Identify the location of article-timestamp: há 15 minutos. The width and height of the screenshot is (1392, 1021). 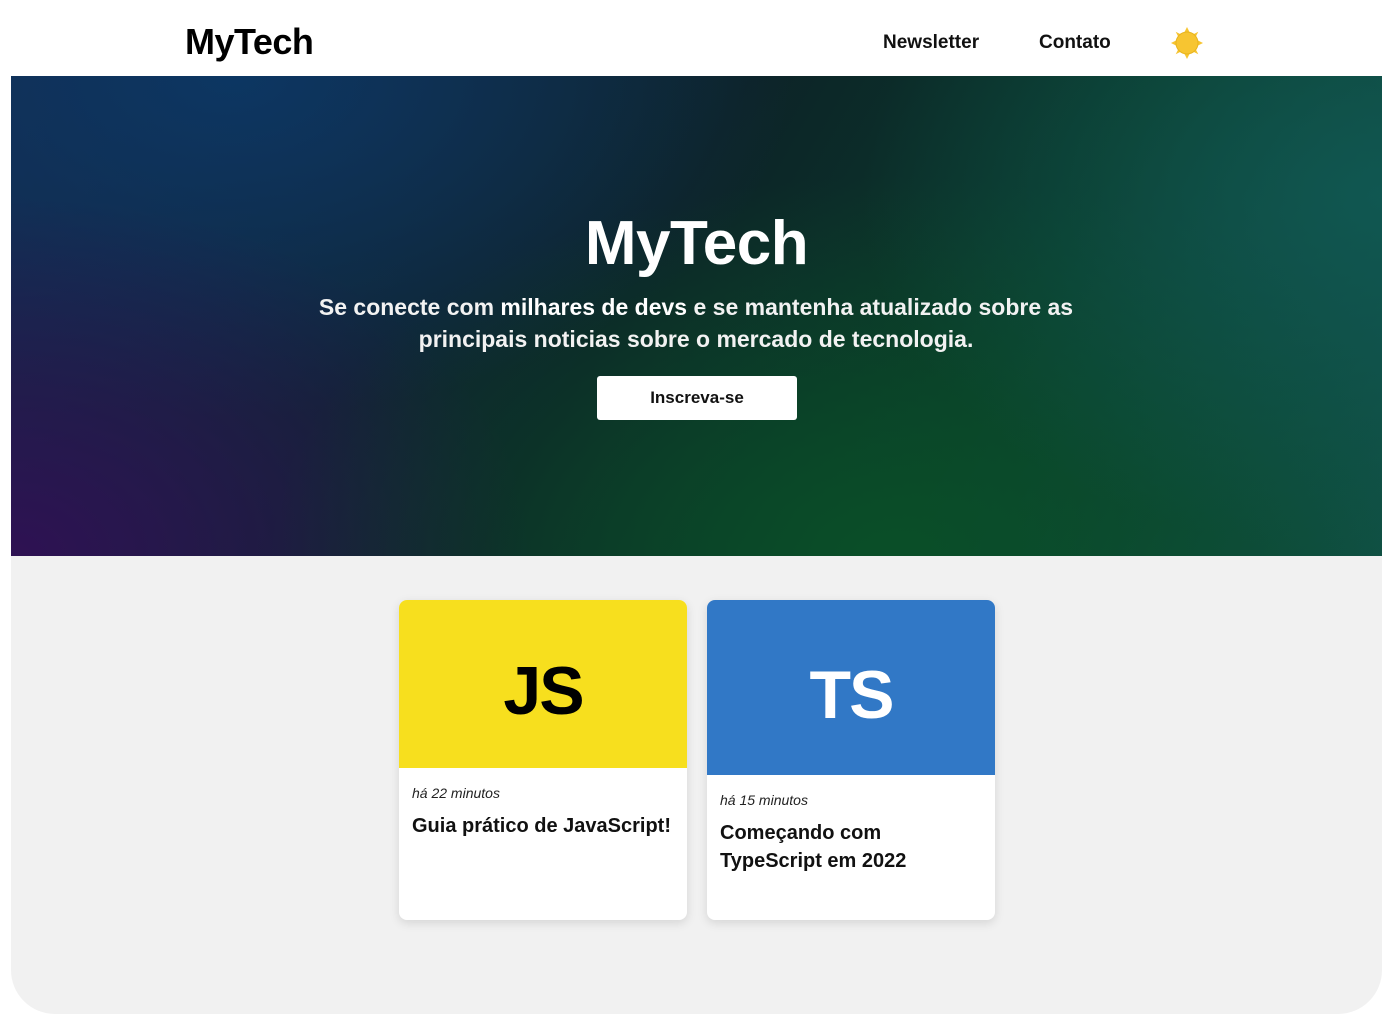
(764, 800).